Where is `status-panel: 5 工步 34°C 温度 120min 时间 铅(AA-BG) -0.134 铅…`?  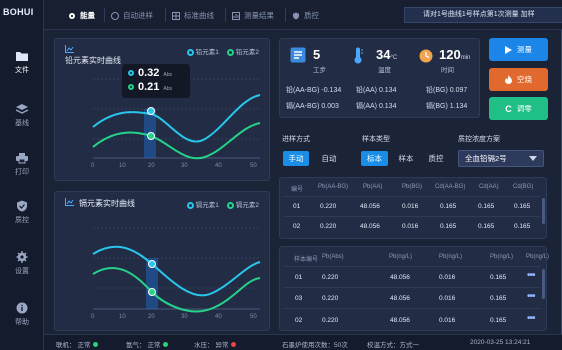
status-panel: 5 工步 34°C 温度 120min 时间 铅(AA-BG) -0.134 铅… is located at coordinates (379, 78).